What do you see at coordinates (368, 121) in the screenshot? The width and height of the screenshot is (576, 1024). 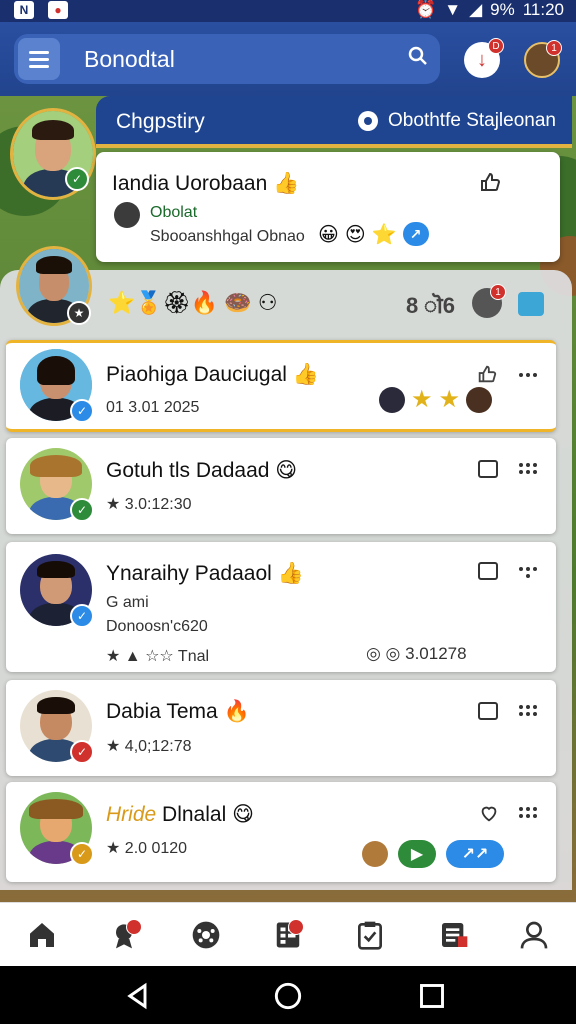 I see `location-icon` at bounding box center [368, 121].